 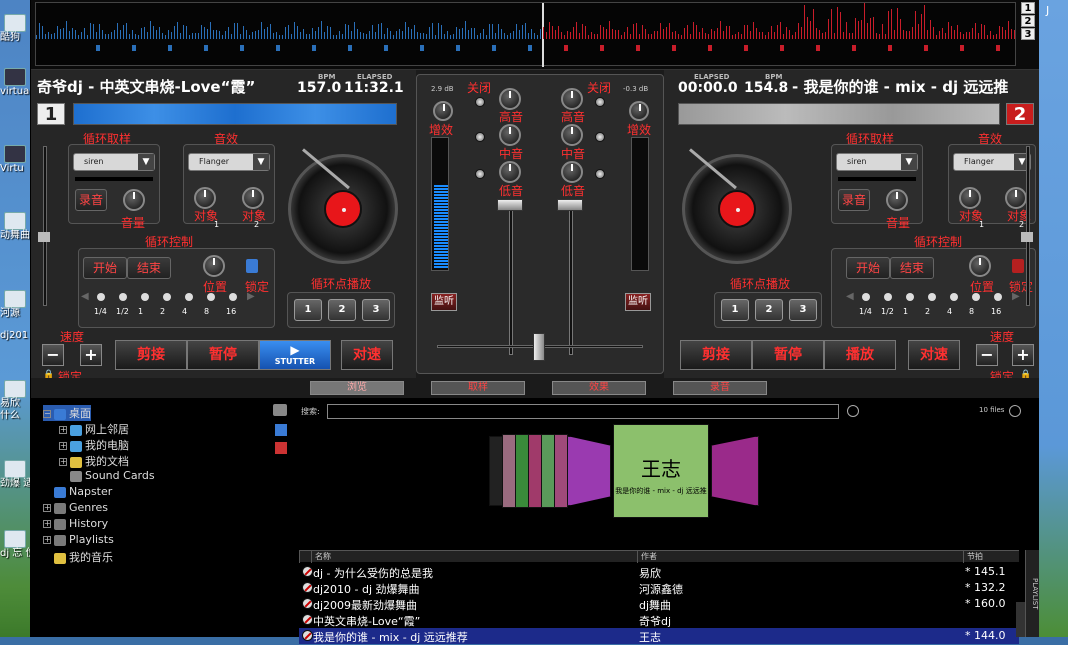 What do you see at coordinates (114, 162) in the screenshot?
I see `sampler-select: siren ▼` at bounding box center [114, 162].